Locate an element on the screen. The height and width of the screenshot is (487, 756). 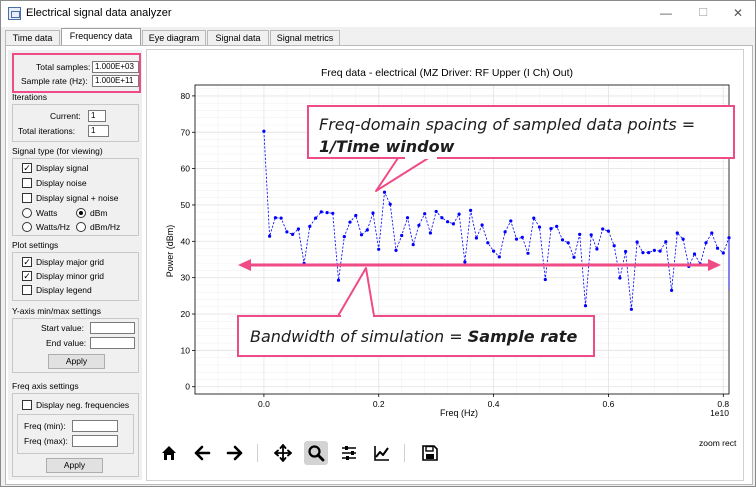
save-icon is located at coordinates (430, 453).